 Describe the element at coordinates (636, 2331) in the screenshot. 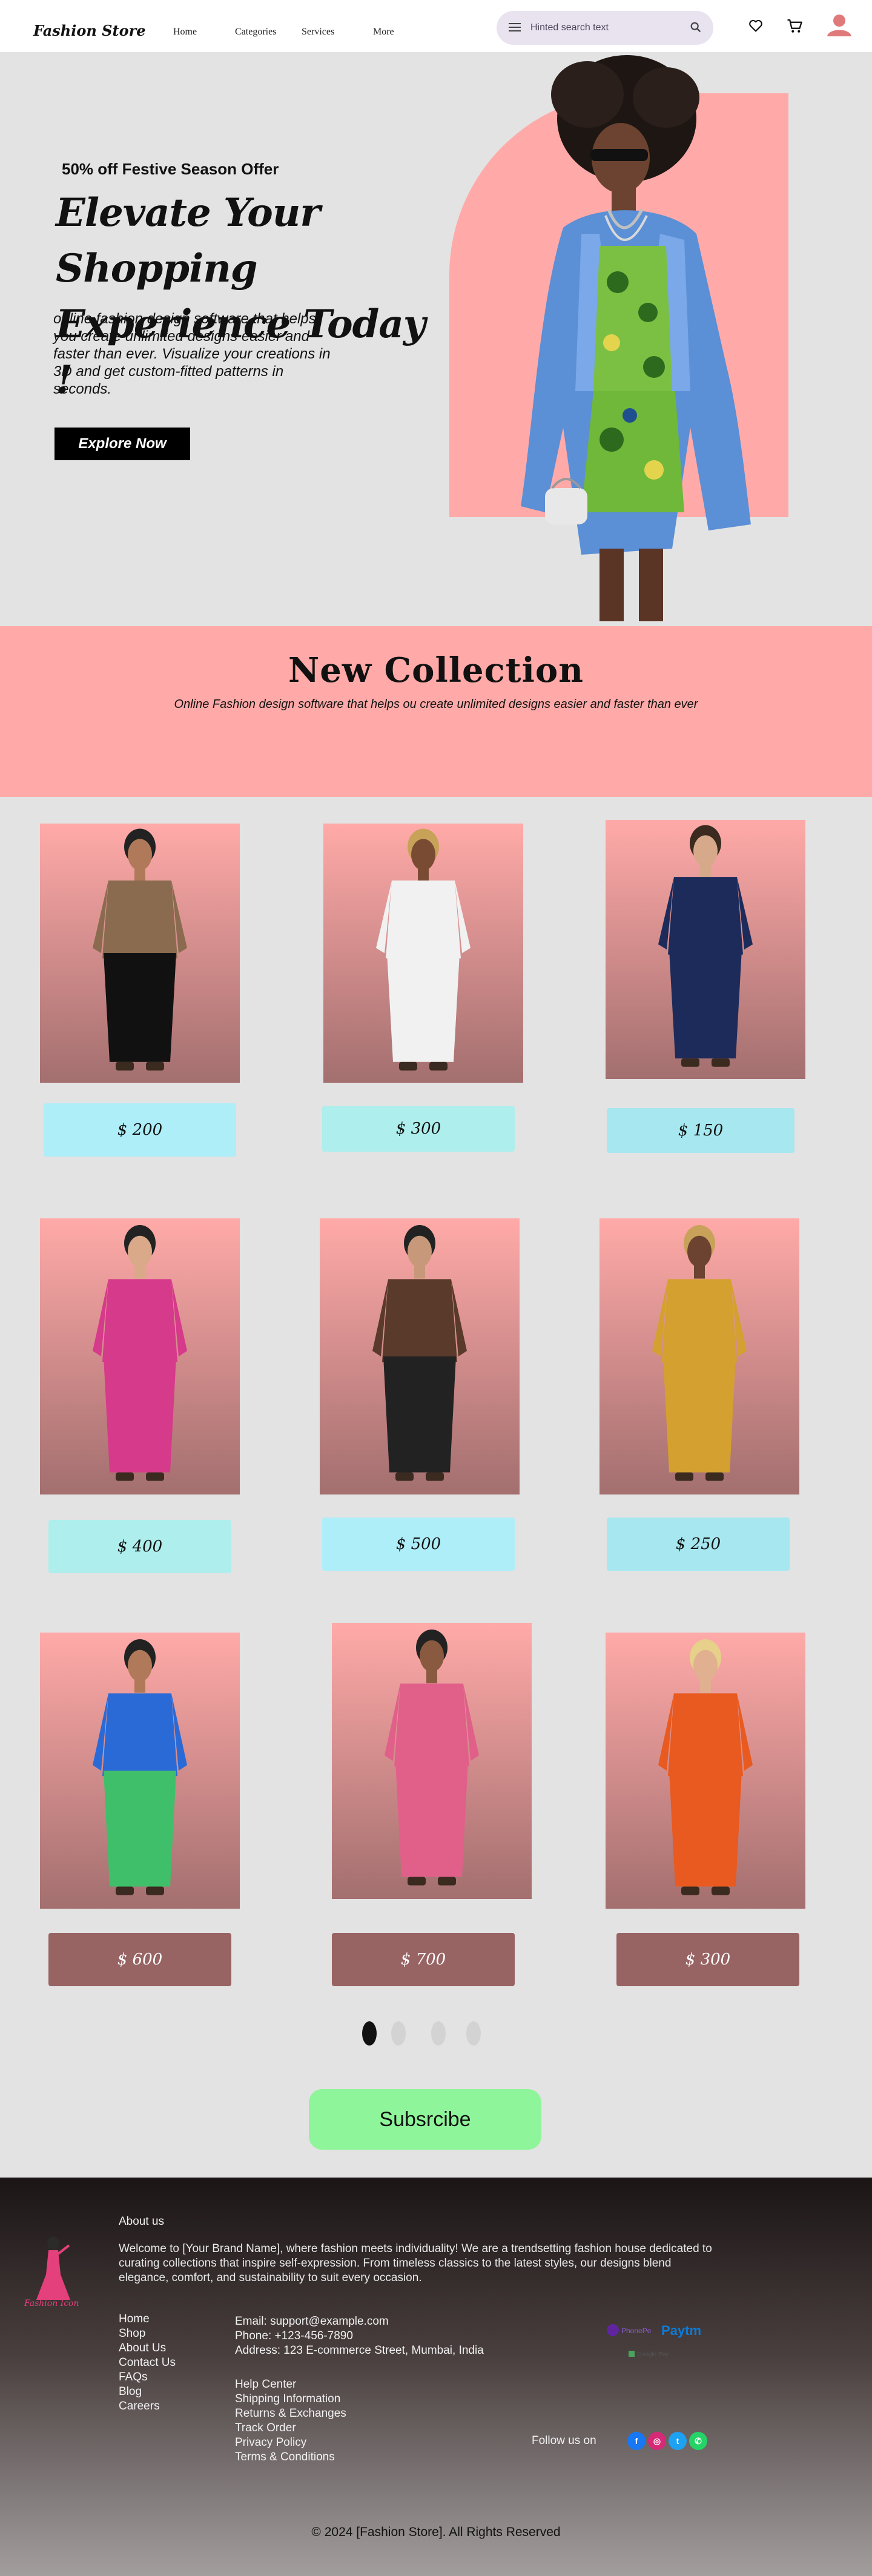

I see `phonepe-logo: PhonePe` at that location.